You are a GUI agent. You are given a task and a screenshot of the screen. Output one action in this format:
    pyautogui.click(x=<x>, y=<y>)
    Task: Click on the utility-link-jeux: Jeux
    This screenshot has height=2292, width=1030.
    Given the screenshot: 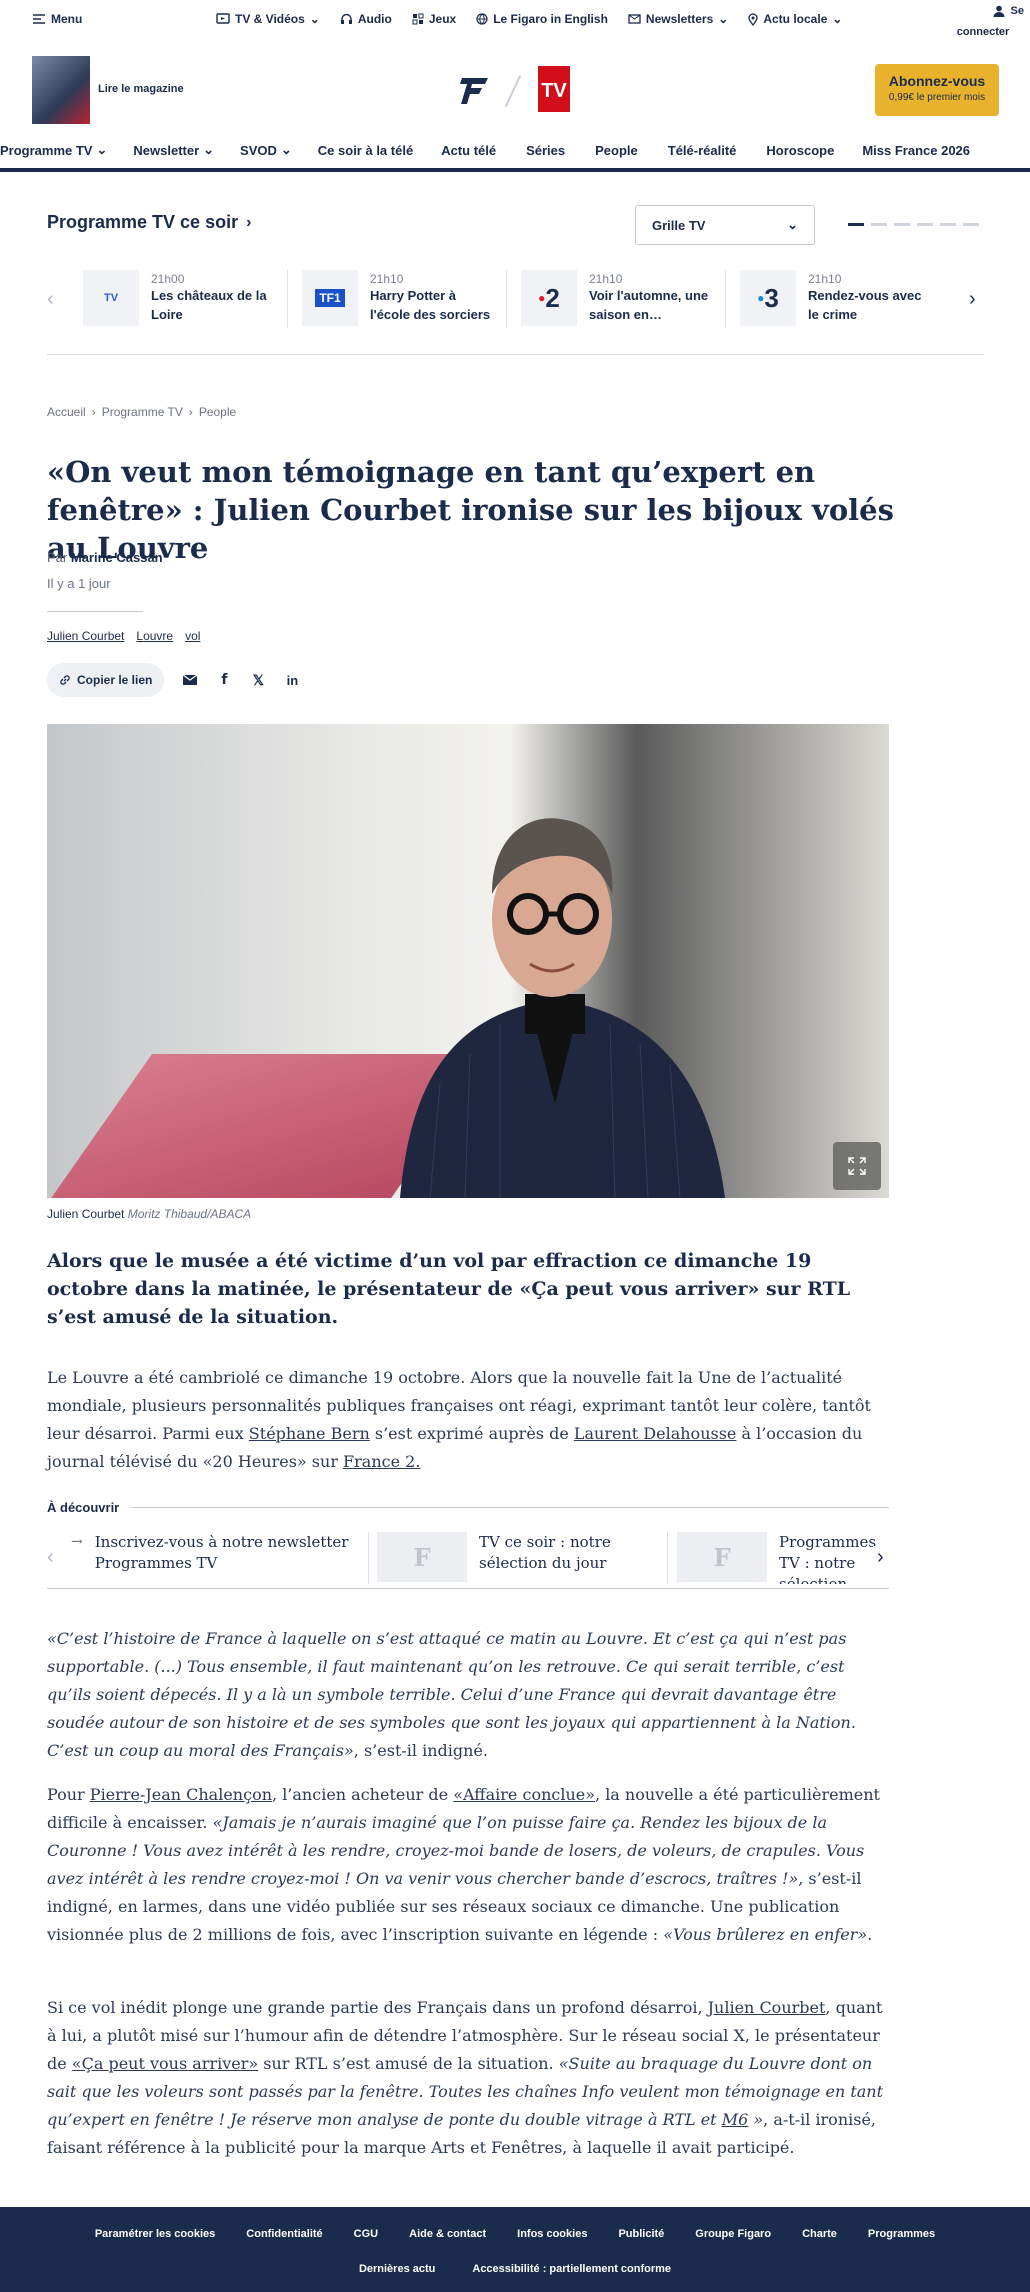 What is the action you would take?
    pyautogui.click(x=434, y=19)
    